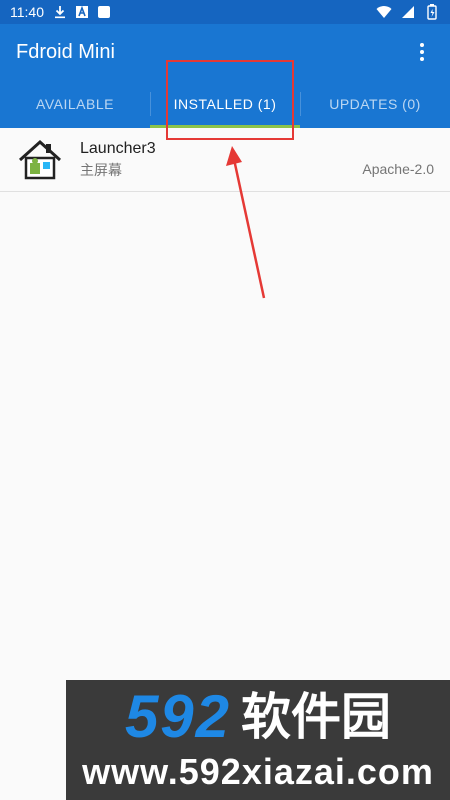 The height and width of the screenshot is (800, 450). What do you see at coordinates (408, 12) in the screenshot?
I see `signal-icon` at bounding box center [408, 12].